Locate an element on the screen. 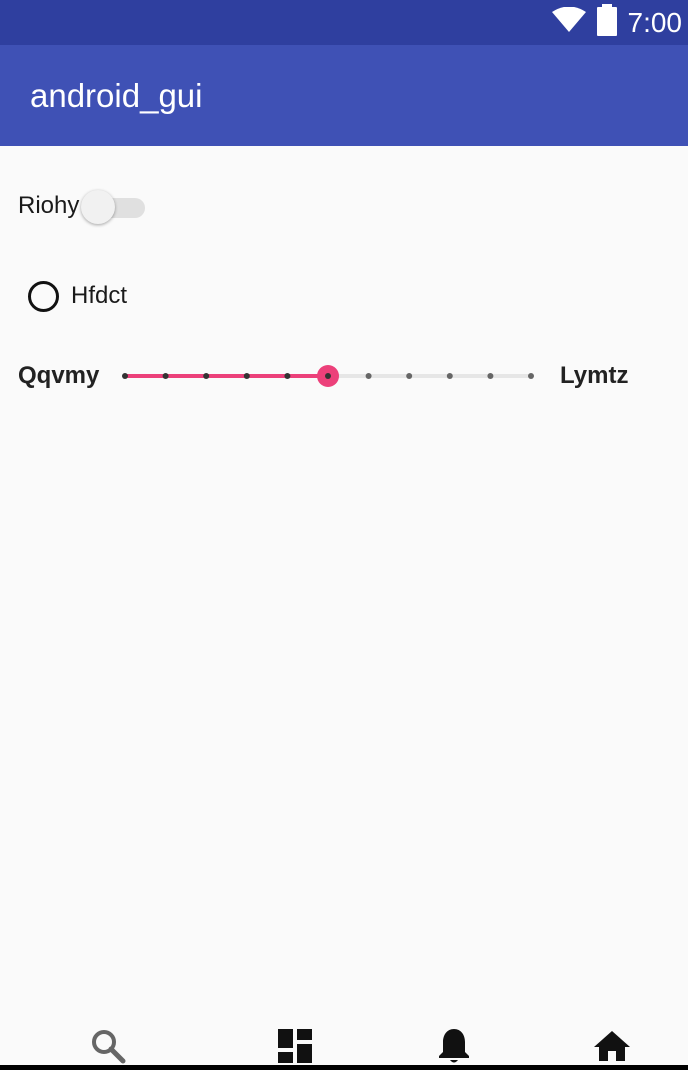  radio-circle-icon is located at coordinates (43, 296).